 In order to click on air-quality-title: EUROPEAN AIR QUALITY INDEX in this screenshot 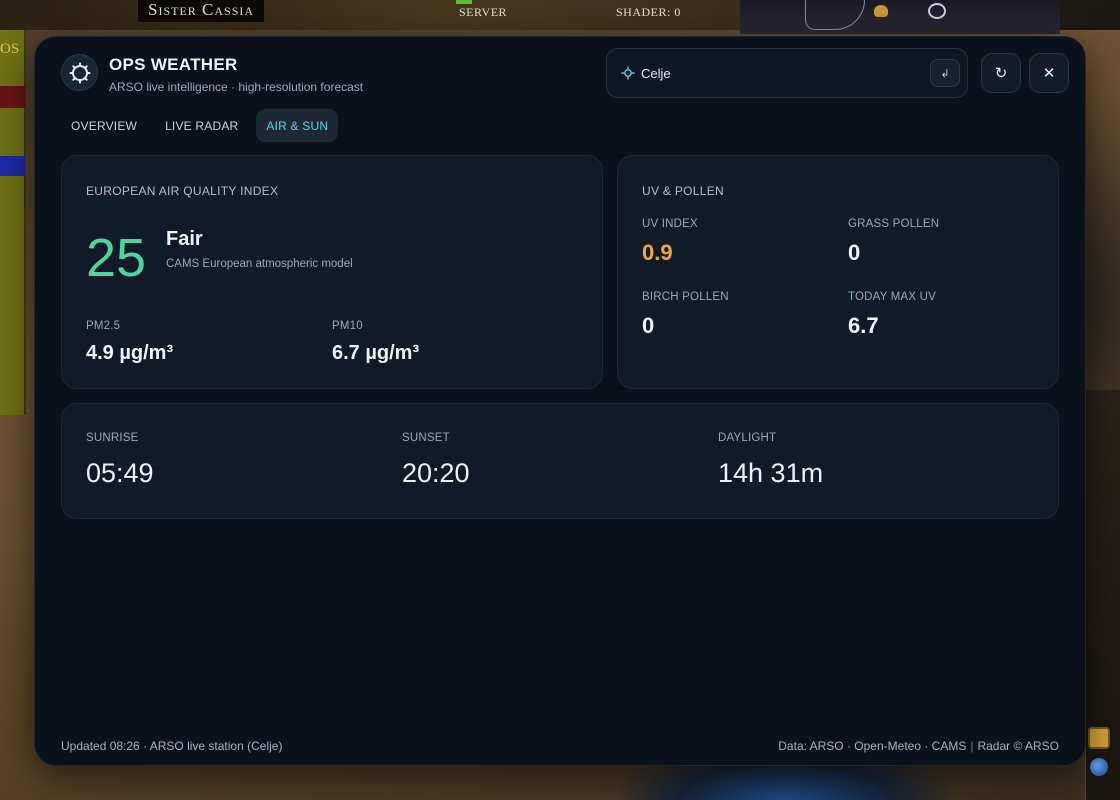, I will do `click(182, 191)`.